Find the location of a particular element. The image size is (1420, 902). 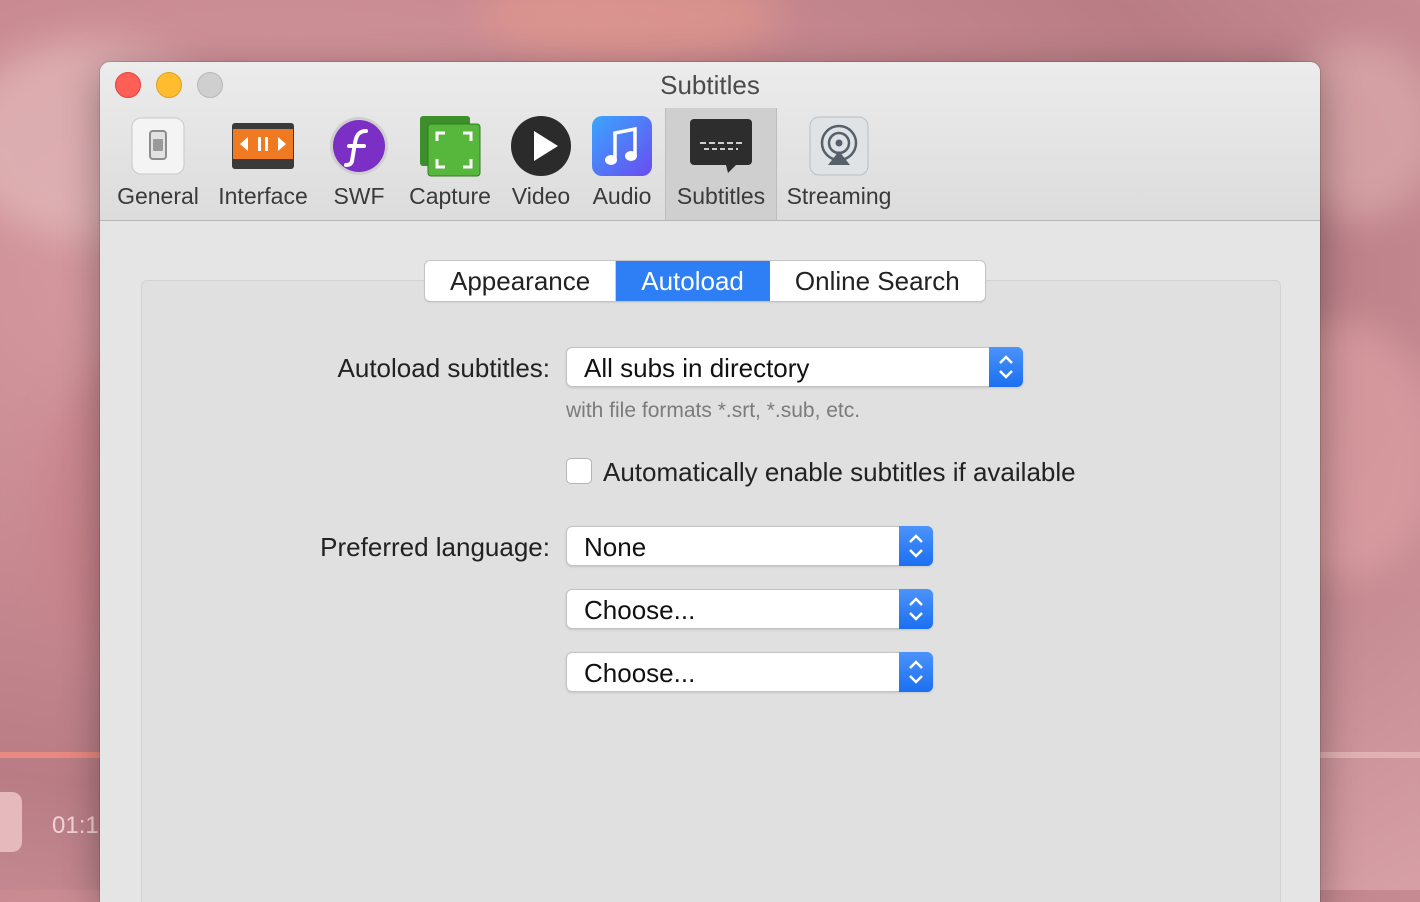

tab-appearance: Appearance is located at coordinates (521, 281).